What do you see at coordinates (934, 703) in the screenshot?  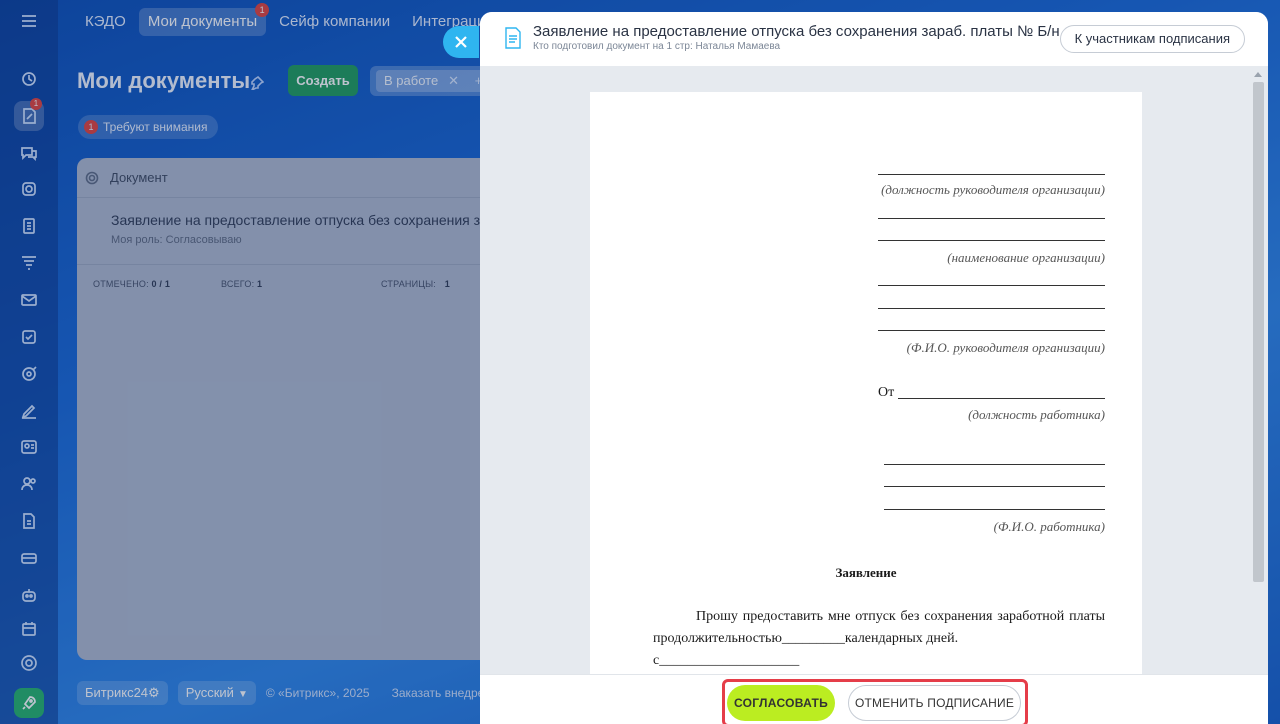 I see `cancel-signing-button: ОТМЕНИТЬ ПОДПИСАНИЕ` at bounding box center [934, 703].